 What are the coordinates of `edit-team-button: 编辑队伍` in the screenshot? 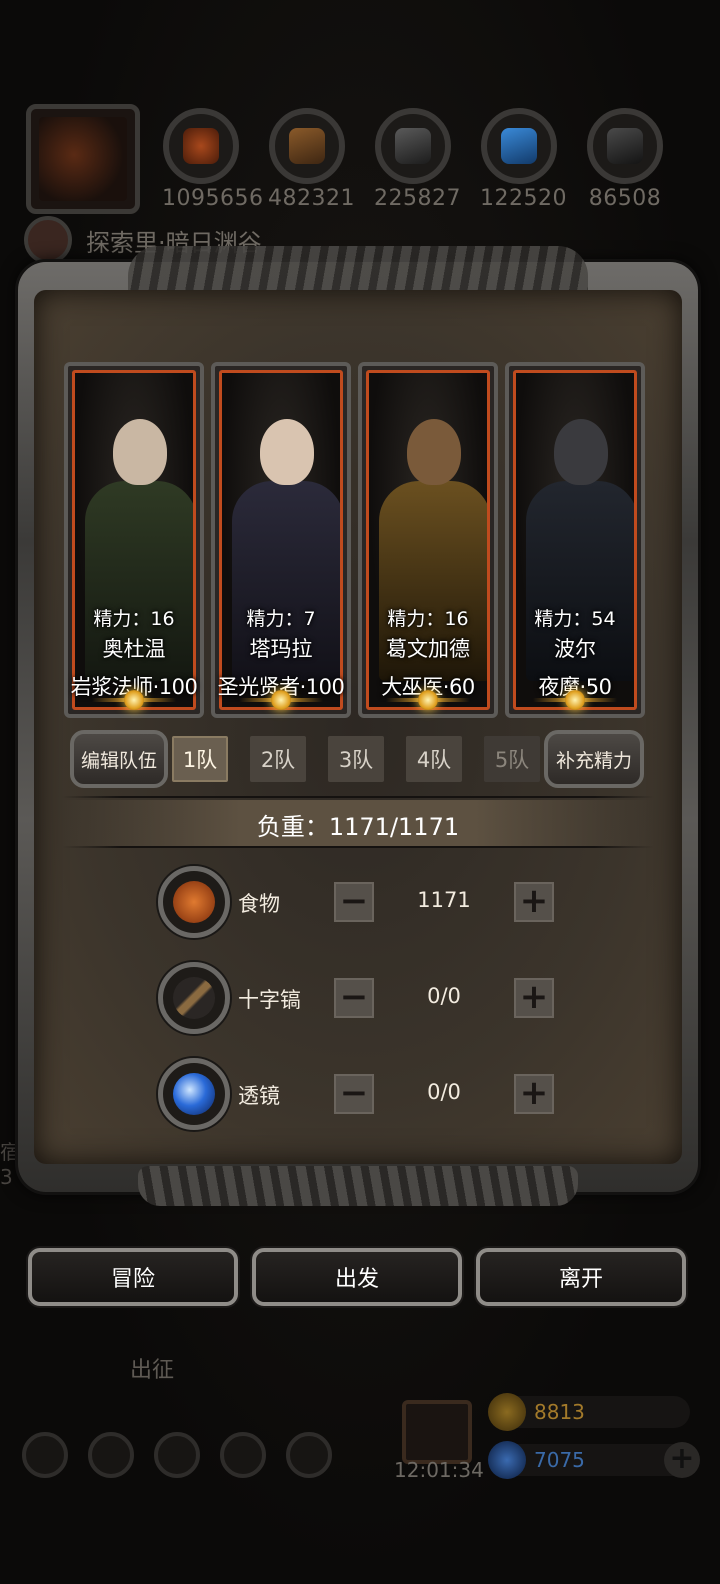 It's located at (119, 759).